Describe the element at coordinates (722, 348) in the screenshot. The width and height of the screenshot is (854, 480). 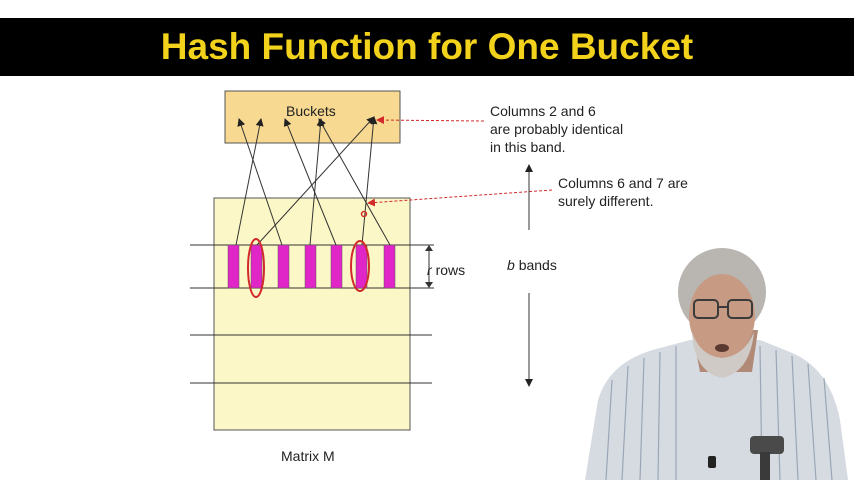
I see `speaker-mouth` at that location.